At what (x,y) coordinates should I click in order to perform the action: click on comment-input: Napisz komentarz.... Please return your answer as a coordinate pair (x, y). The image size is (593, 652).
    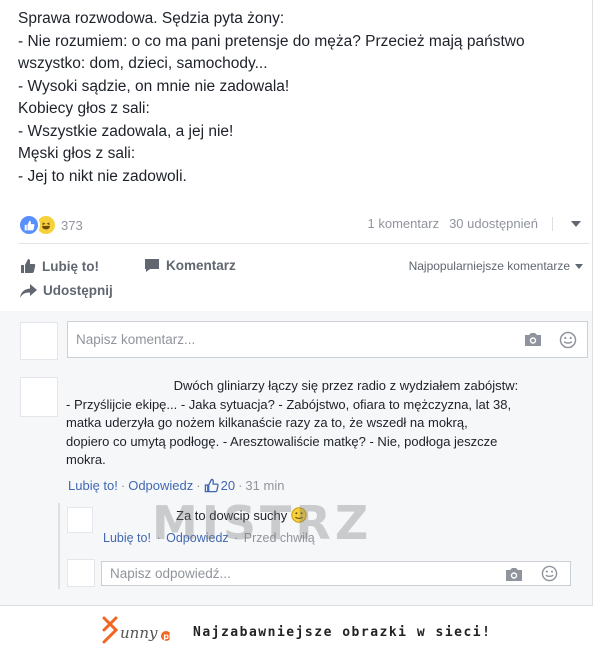
    Looking at the image, I should click on (327, 339).